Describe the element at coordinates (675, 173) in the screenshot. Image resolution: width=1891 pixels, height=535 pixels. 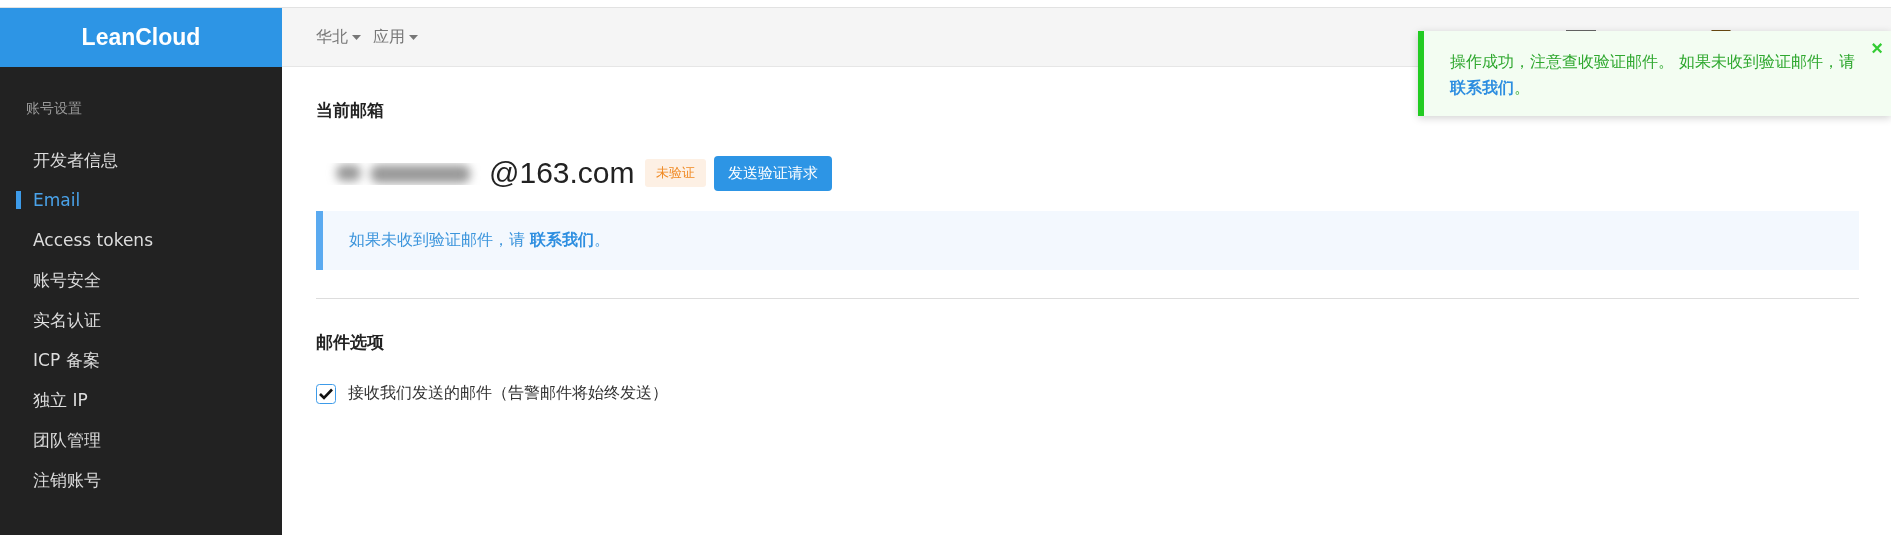
I see `status-badge: 未验证` at that location.